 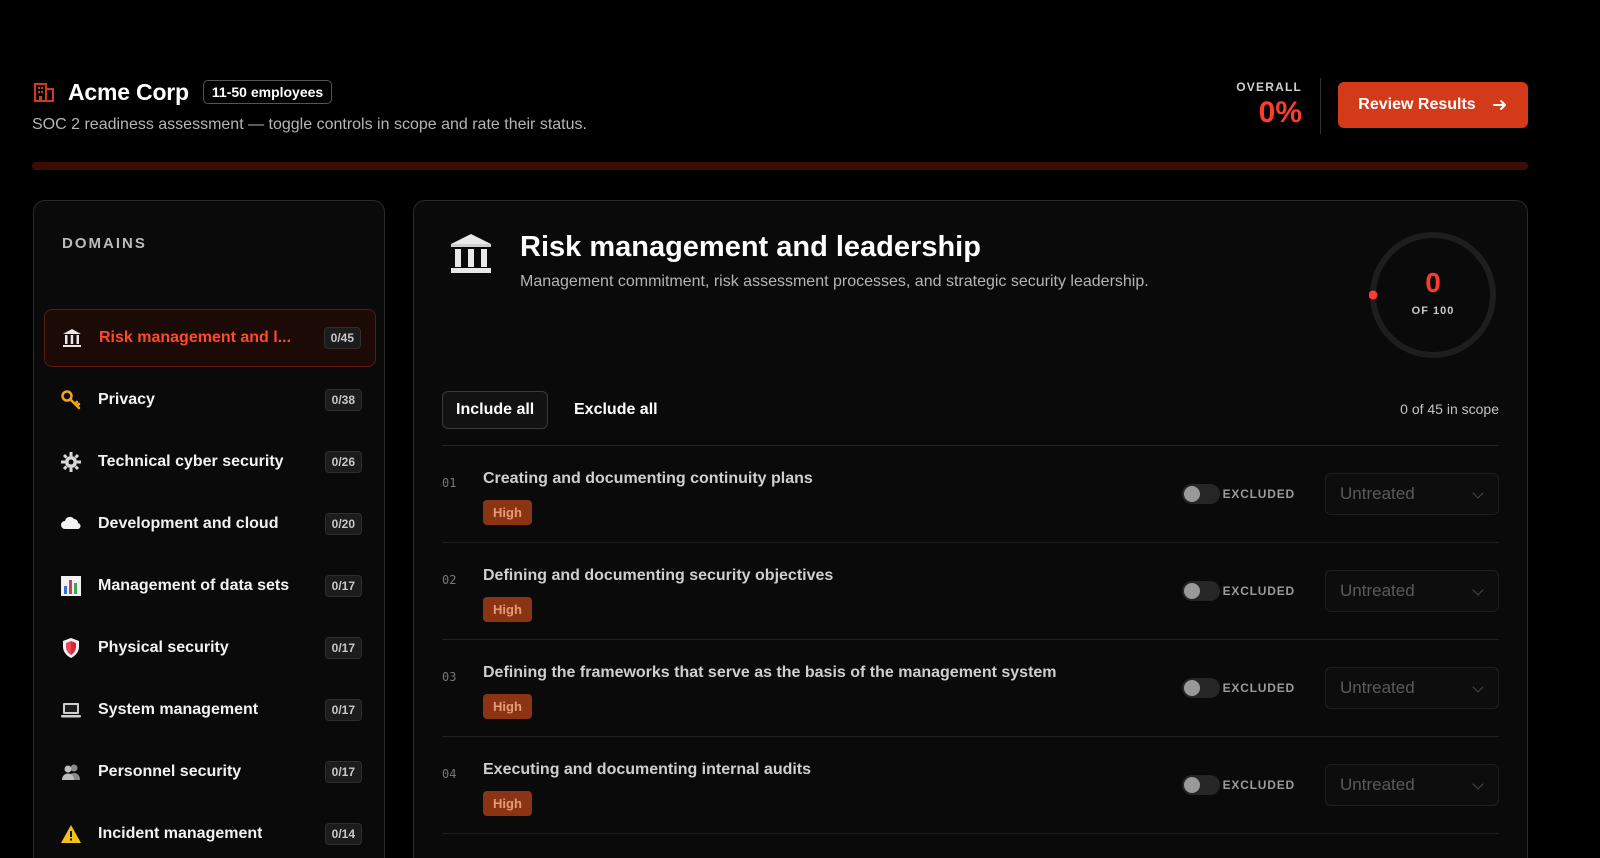 What do you see at coordinates (780, 166) in the screenshot?
I see `overall-progress-bar` at bounding box center [780, 166].